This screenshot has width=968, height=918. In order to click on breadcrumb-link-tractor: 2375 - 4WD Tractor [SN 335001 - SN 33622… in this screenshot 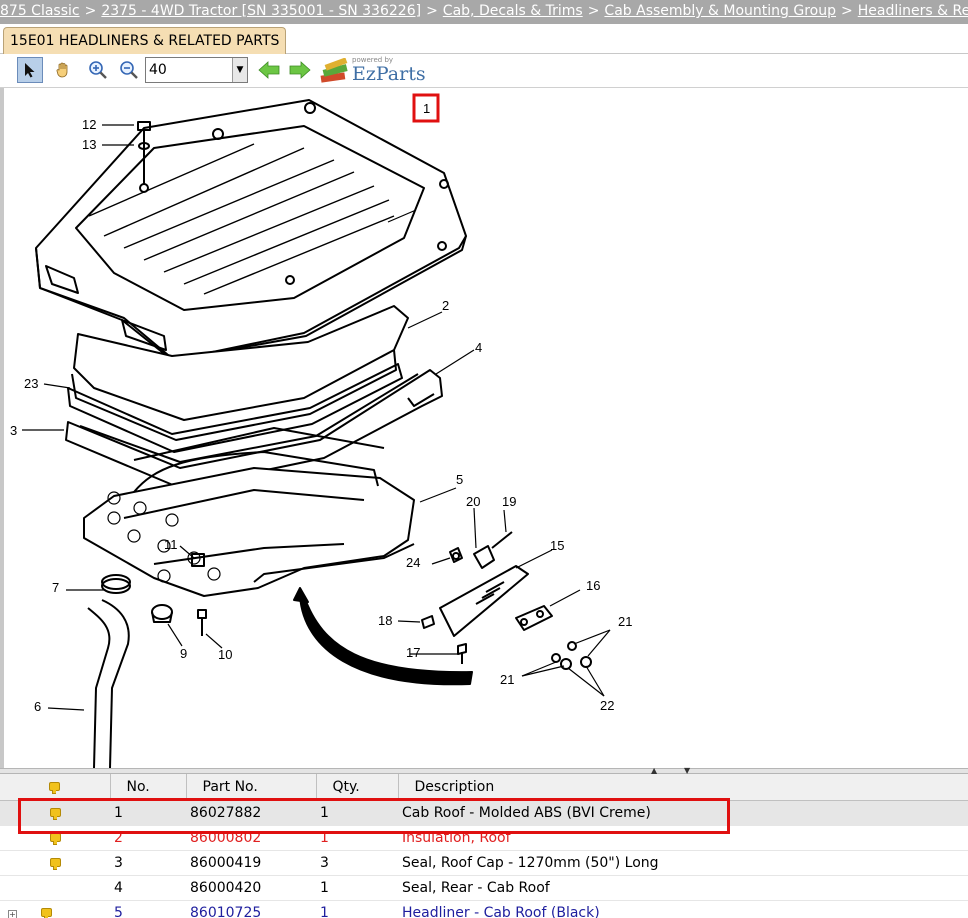, I will do `click(261, 11)`.